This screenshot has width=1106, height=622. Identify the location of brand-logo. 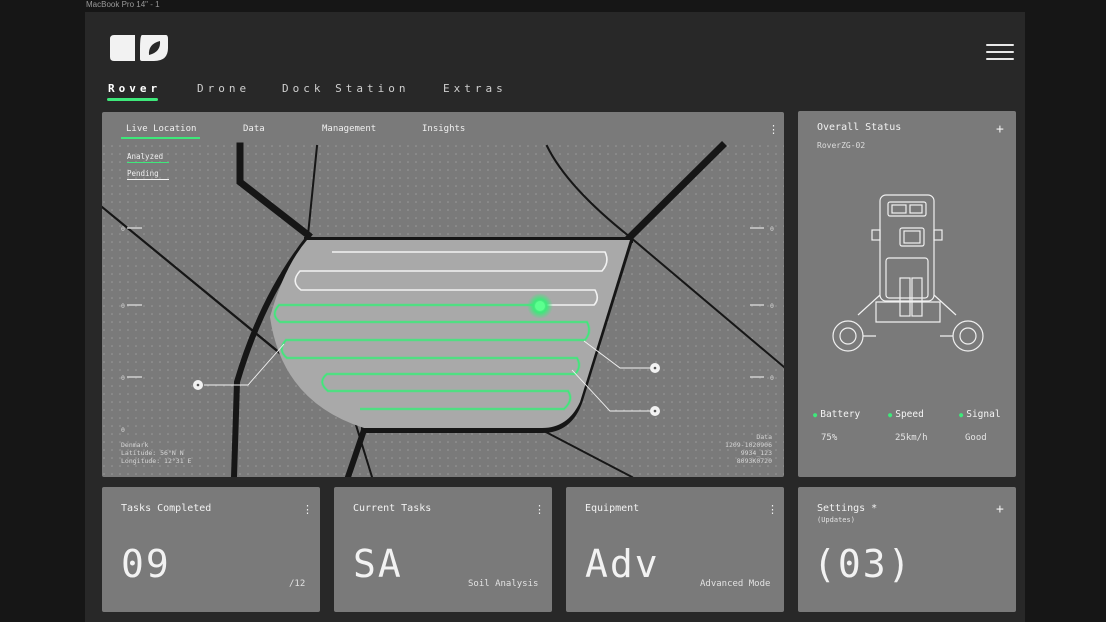
(139, 48).